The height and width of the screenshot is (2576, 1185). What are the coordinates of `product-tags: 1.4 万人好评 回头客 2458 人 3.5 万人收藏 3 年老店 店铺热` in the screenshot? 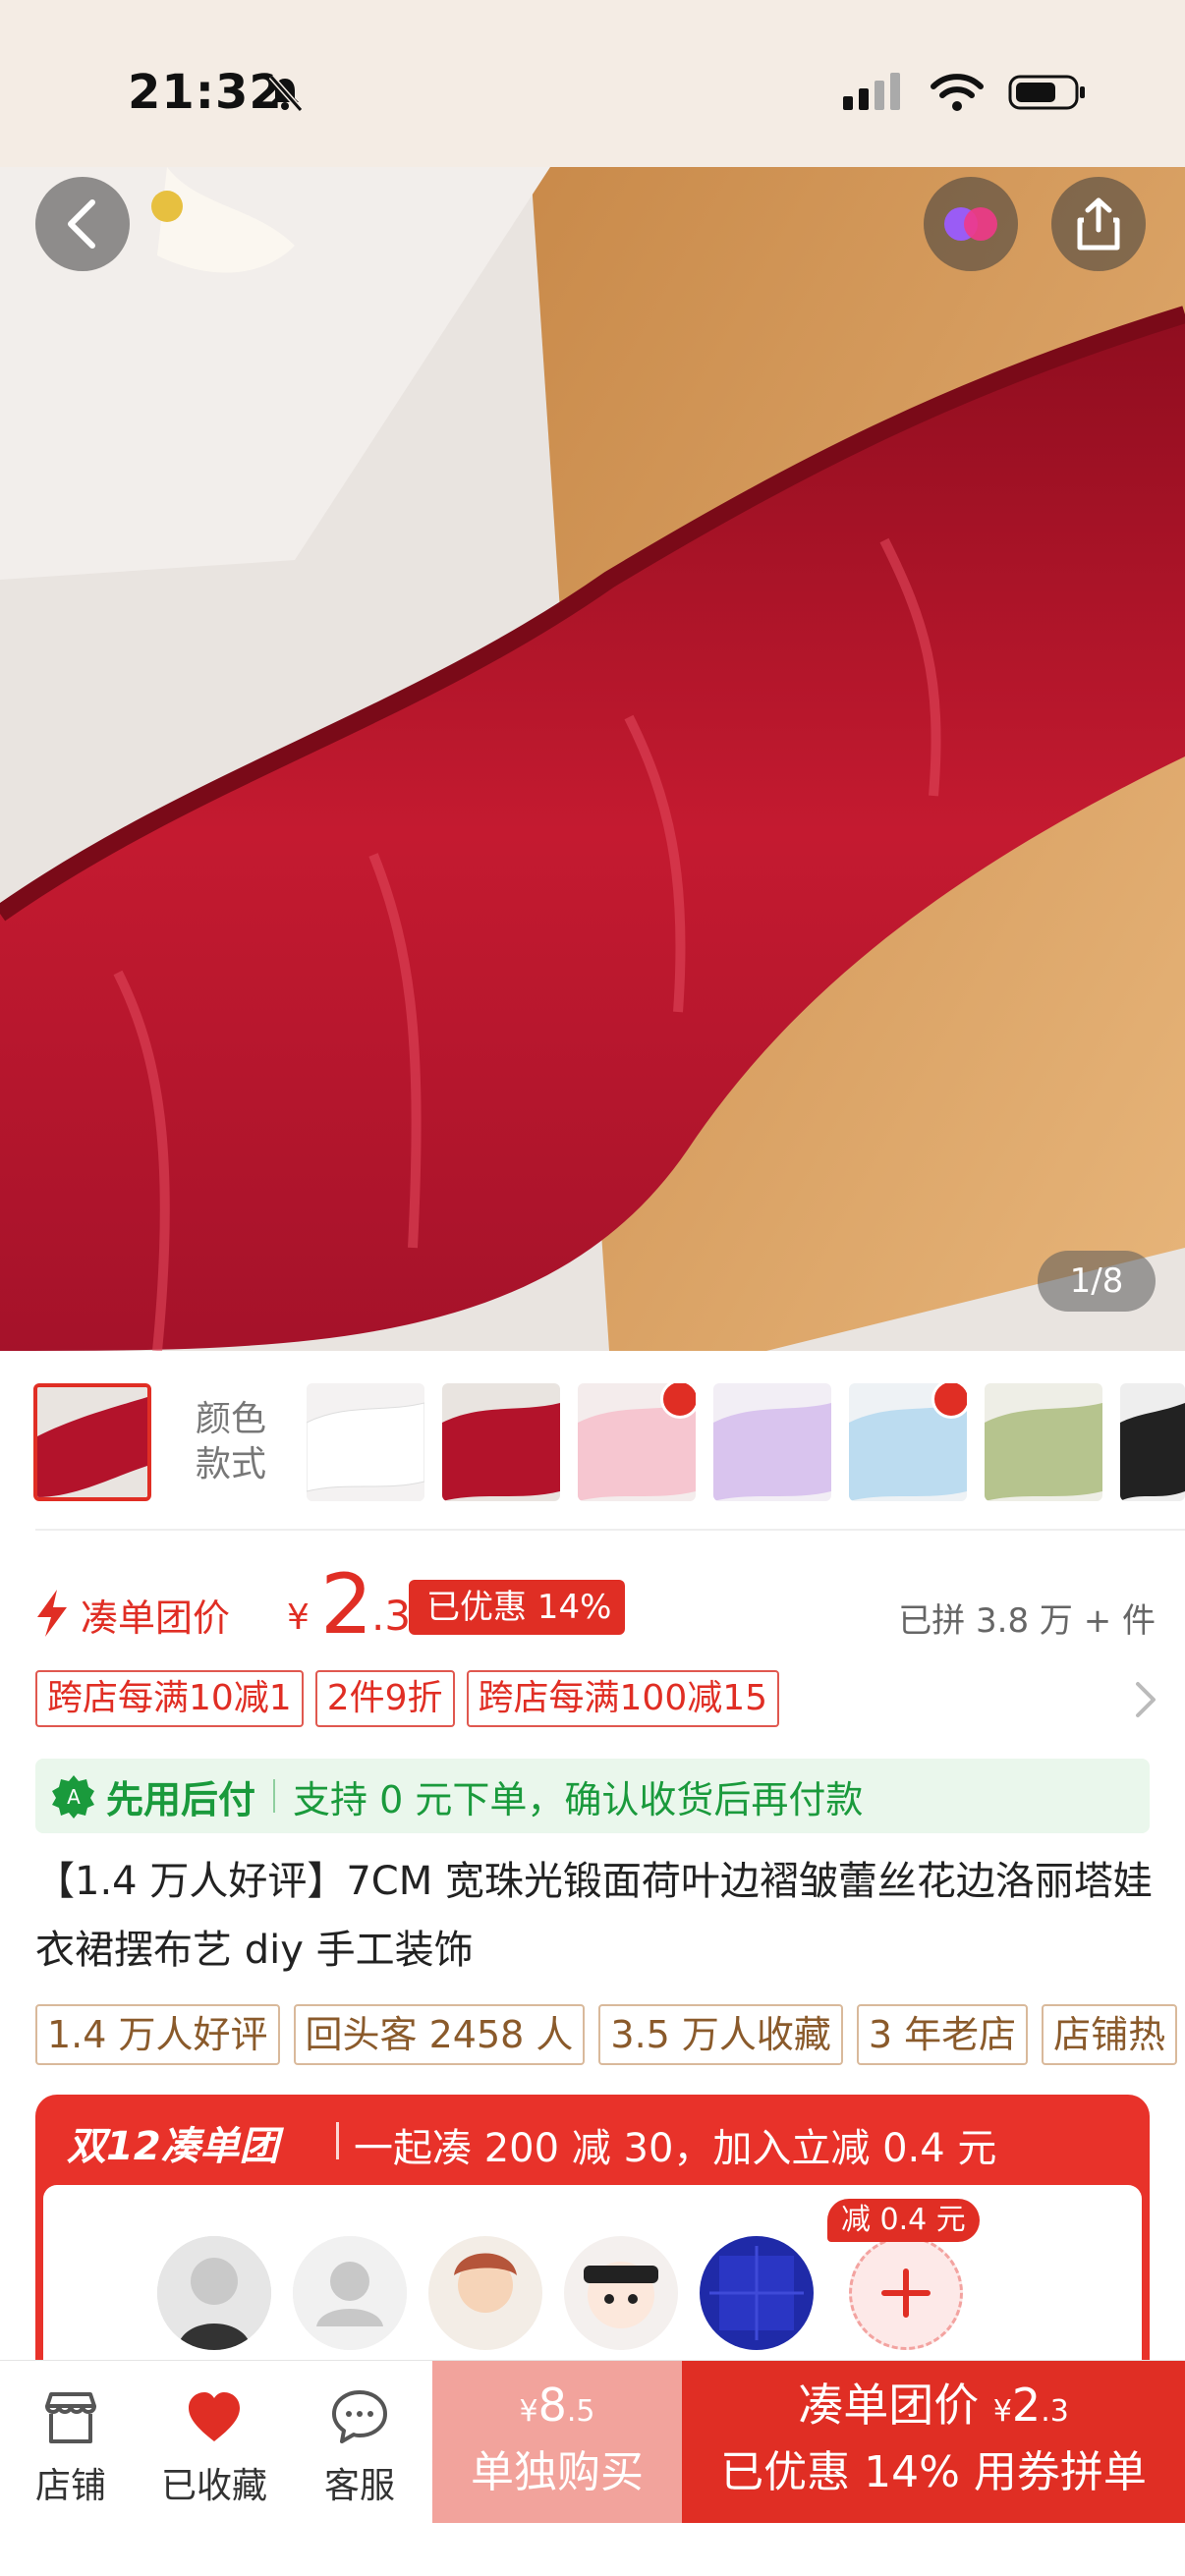 It's located at (606, 2034).